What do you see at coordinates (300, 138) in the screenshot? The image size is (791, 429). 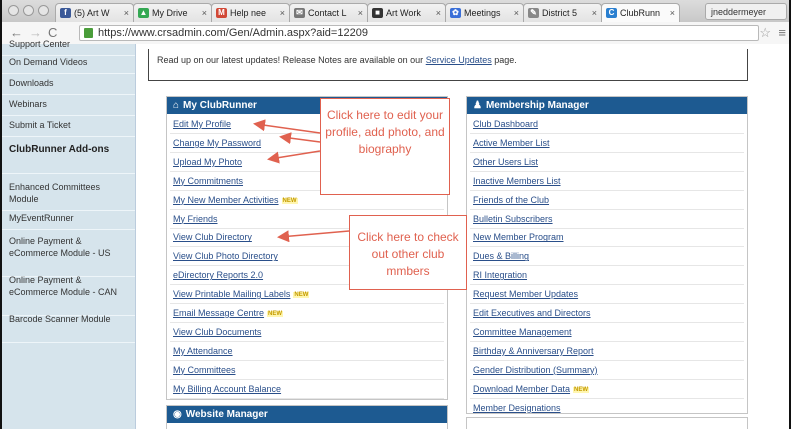 I see `arrow-to-change-password` at bounding box center [300, 138].